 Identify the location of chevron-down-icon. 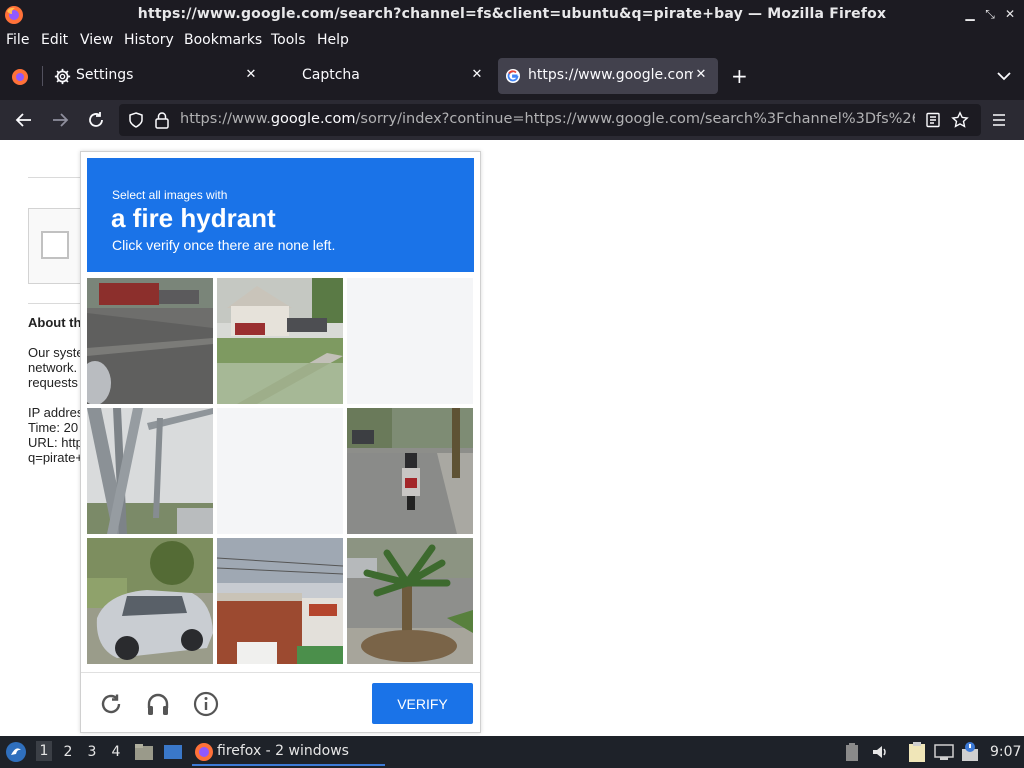
(1004, 76).